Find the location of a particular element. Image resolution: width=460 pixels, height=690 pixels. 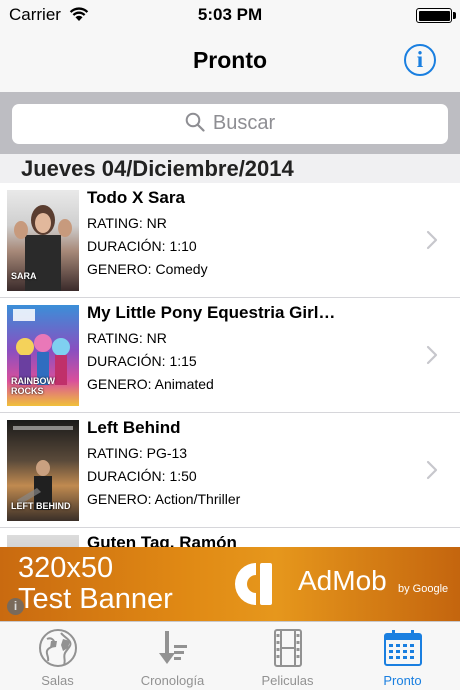

movie-genre: GENERO: Action/Thriller is located at coordinates (164, 499).